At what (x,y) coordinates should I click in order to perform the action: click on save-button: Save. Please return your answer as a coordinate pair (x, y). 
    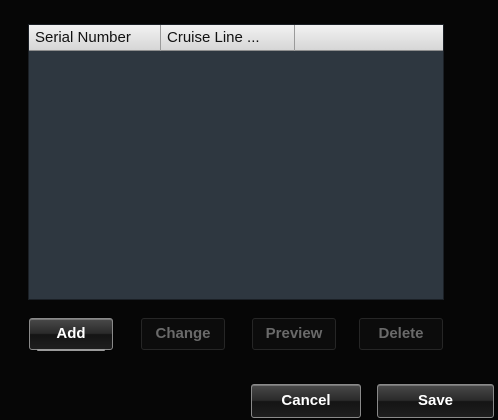
    Looking at the image, I should click on (435, 401).